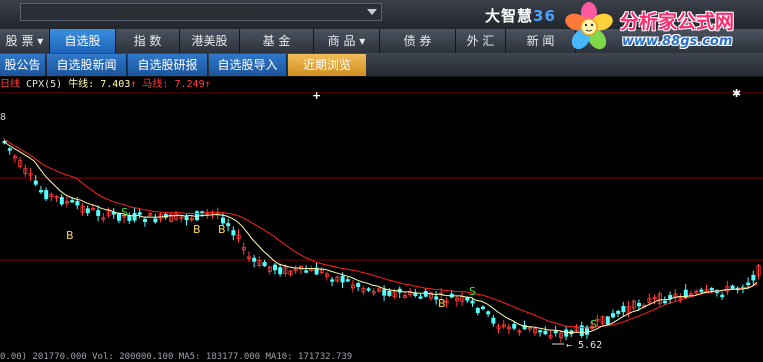 The width and height of the screenshot is (763, 362). What do you see at coordinates (327, 65) in the screenshot?
I see `sub-tab: 近期浏览` at bounding box center [327, 65].